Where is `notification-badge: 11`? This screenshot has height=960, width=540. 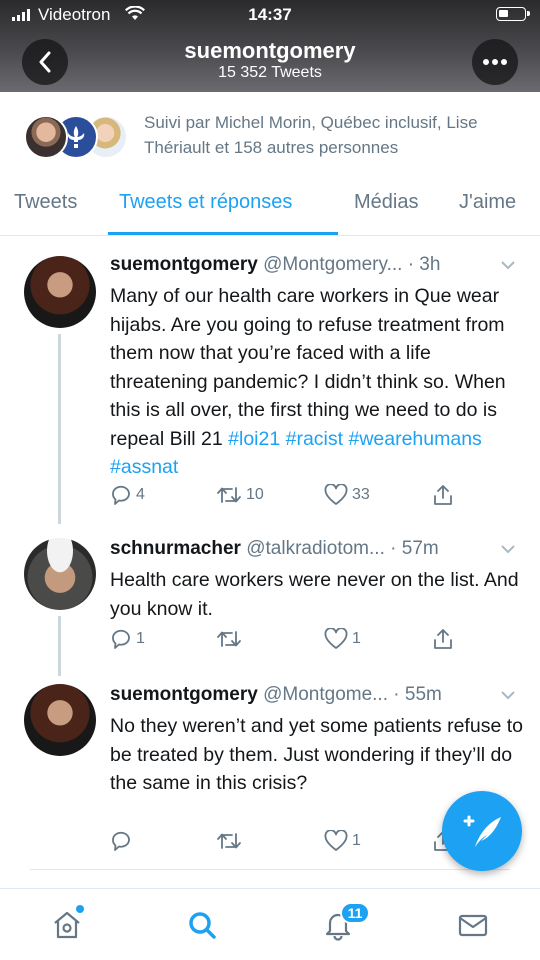 notification-badge: 11 is located at coordinates (355, 913).